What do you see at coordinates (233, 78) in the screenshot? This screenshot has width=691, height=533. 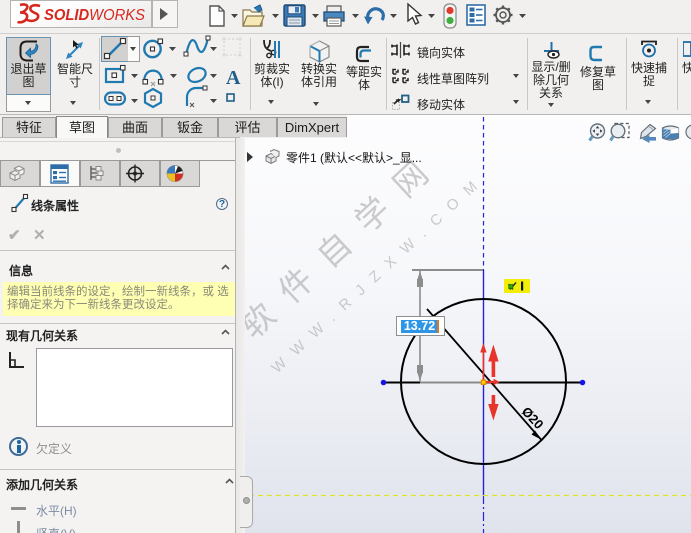 I see `svg-text: A` at bounding box center [233, 78].